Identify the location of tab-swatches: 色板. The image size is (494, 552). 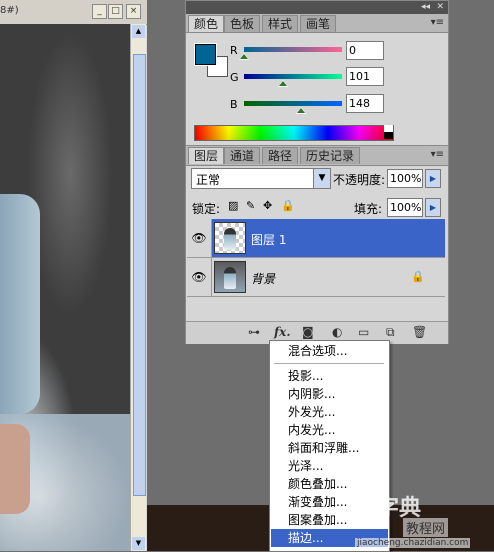
(242, 23).